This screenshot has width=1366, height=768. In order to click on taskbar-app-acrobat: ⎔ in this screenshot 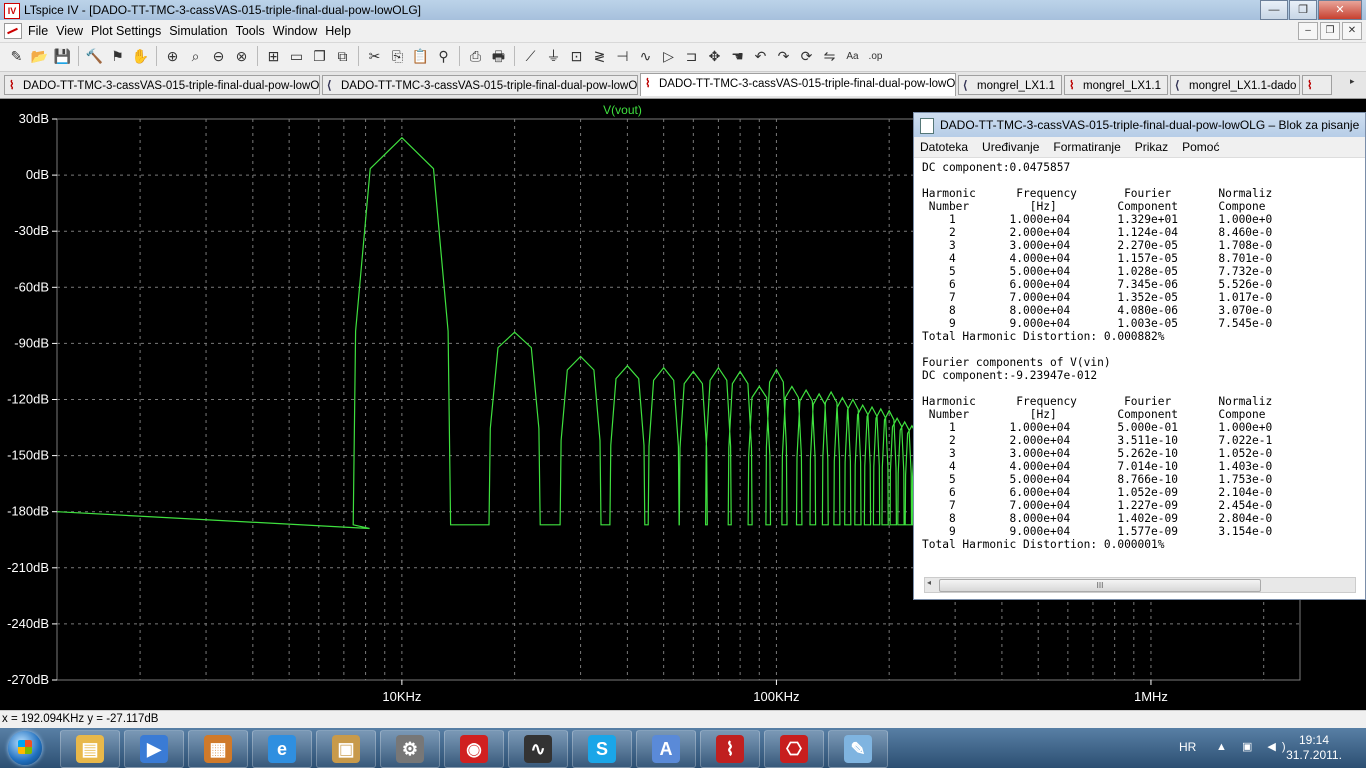, I will do `click(794, 749)`.